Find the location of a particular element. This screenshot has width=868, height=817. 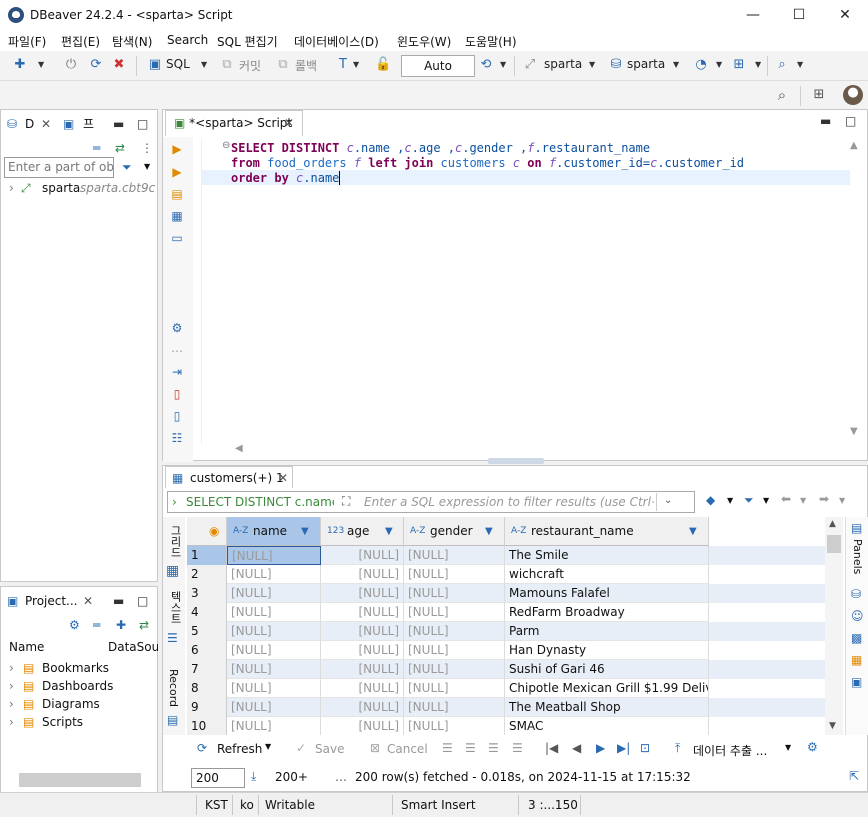

table-row: 5 [NULL] [NULL] [NULL] Parm is located at coordinates (506, 631).